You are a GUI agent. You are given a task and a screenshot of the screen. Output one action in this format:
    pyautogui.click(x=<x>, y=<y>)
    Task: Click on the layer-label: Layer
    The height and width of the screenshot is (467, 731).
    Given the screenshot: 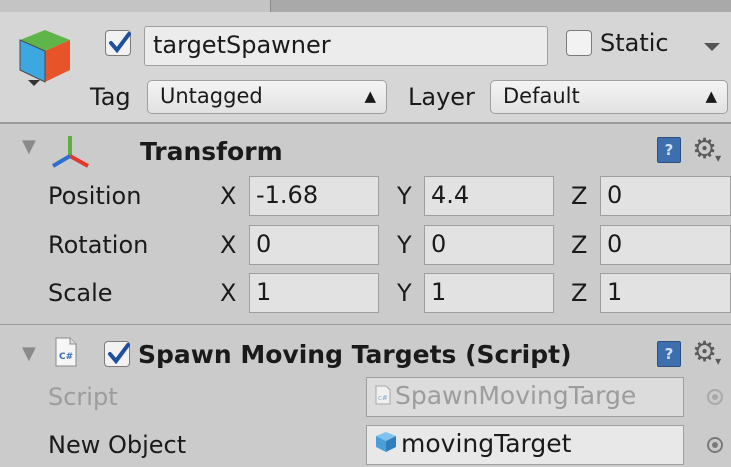 What is the action you would take?
    pyautogui.click(x=441, y=97)
    